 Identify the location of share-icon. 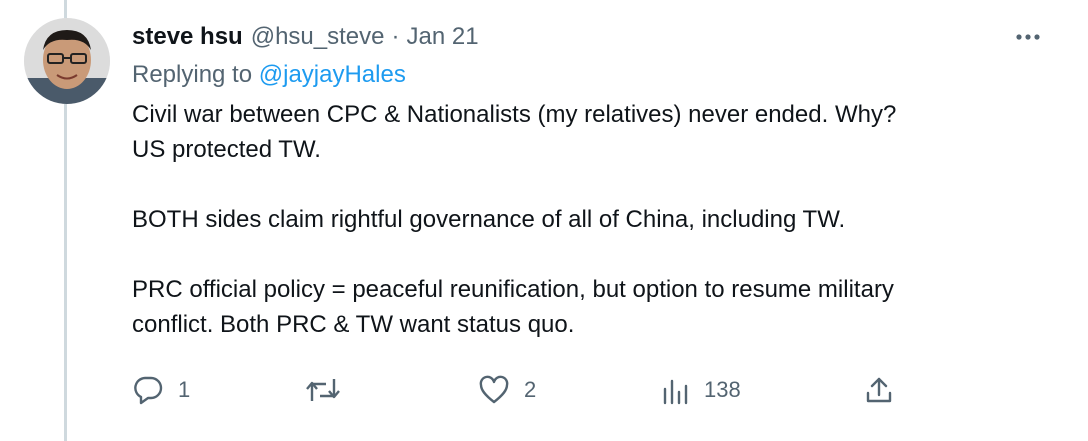
(879, 390).